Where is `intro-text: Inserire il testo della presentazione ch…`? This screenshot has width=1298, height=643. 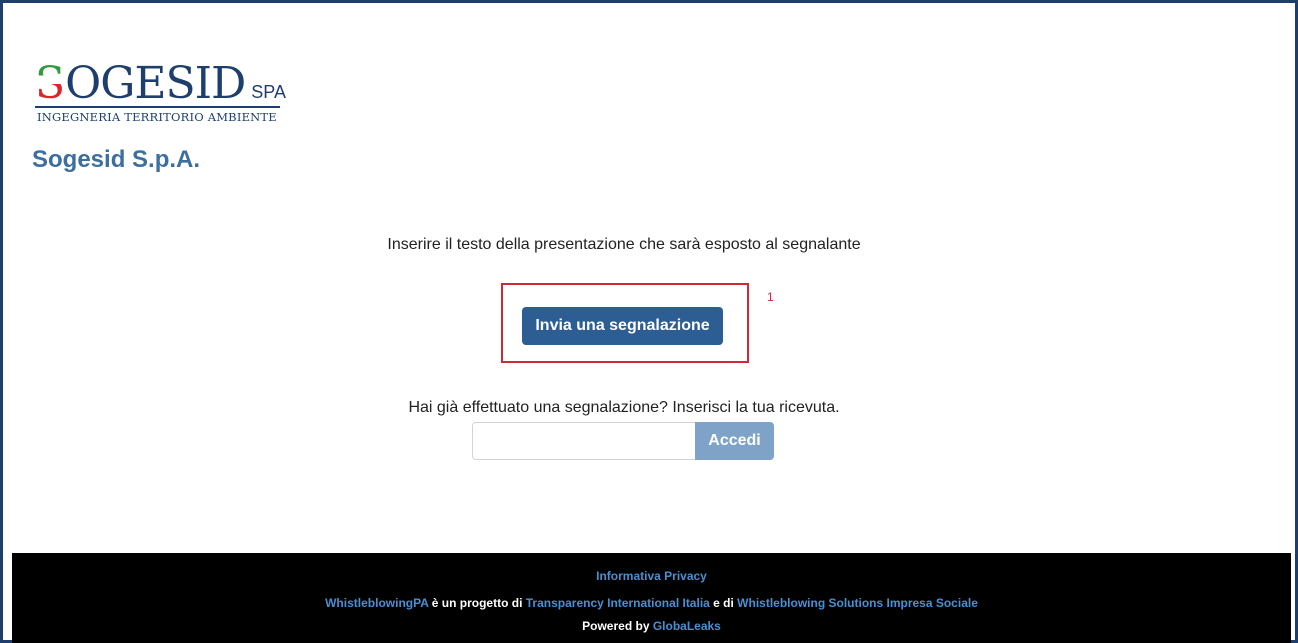 intro-text: Inserire il testo della presentazione ch… is located at coordinates (624, 244).